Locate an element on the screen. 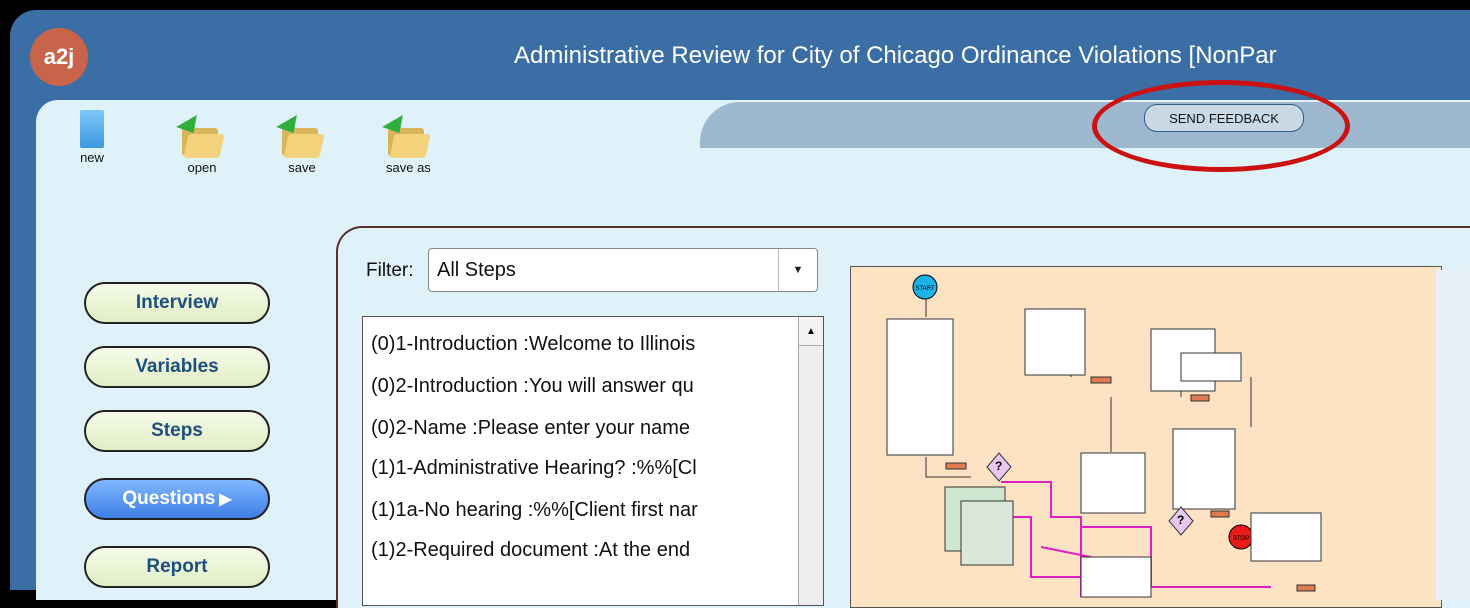  save-as-button: save as is located at coordinates (406, 144).